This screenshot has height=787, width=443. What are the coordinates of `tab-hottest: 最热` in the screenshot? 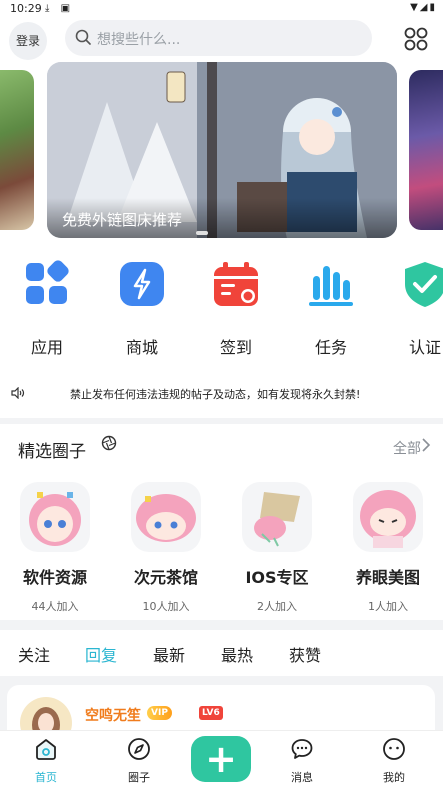 It's located at (237, 654).